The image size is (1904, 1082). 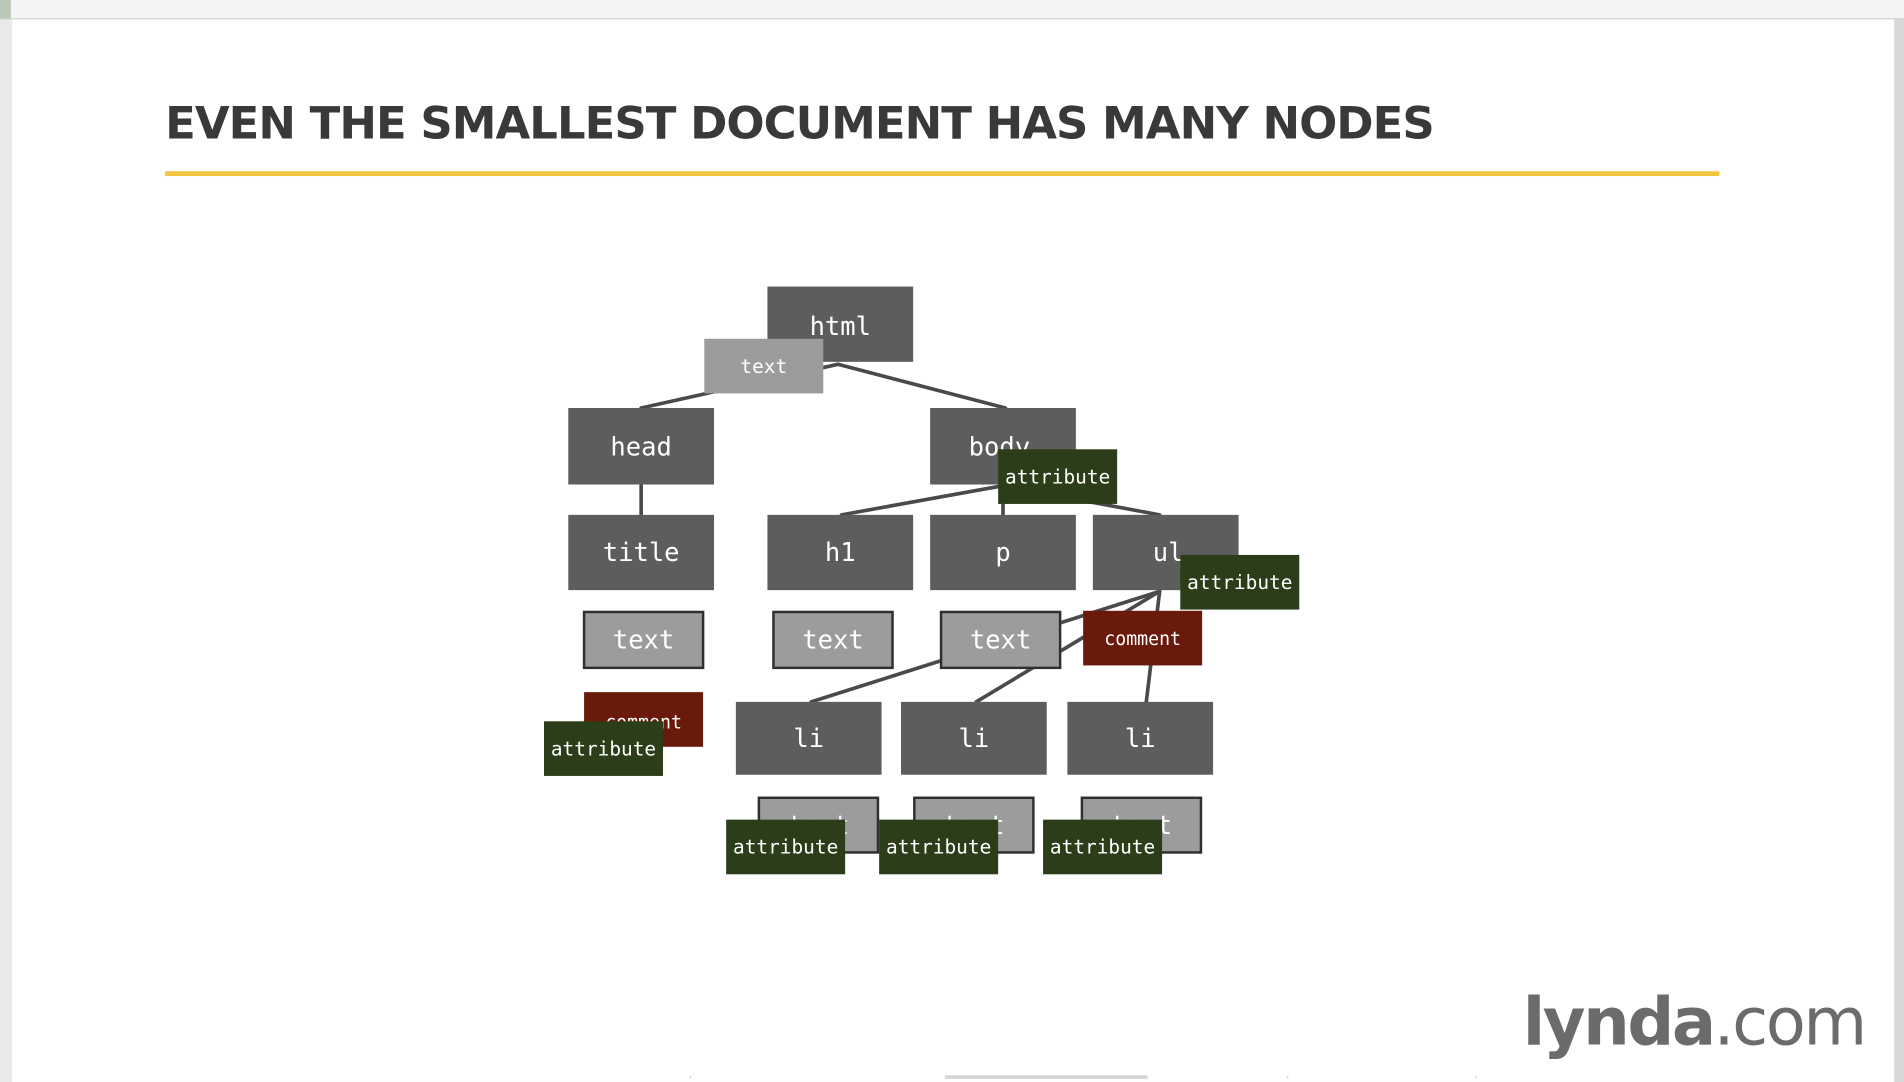 What do you see at coordinates (922, 500) in the screenshot?
I see `edge-body-h1` at bounding box center [922, 500].